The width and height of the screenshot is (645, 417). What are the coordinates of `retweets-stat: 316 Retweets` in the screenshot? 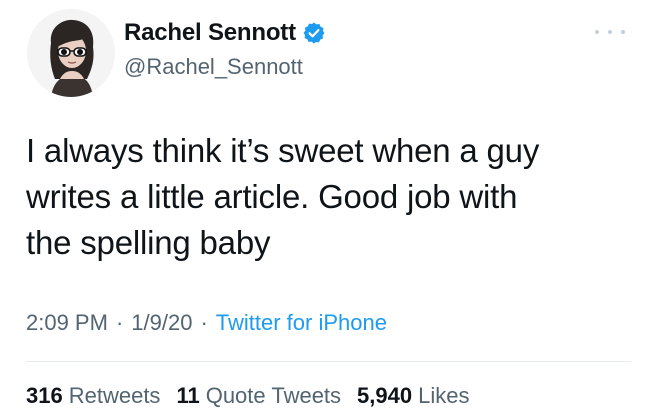 It's located at (93, 396).